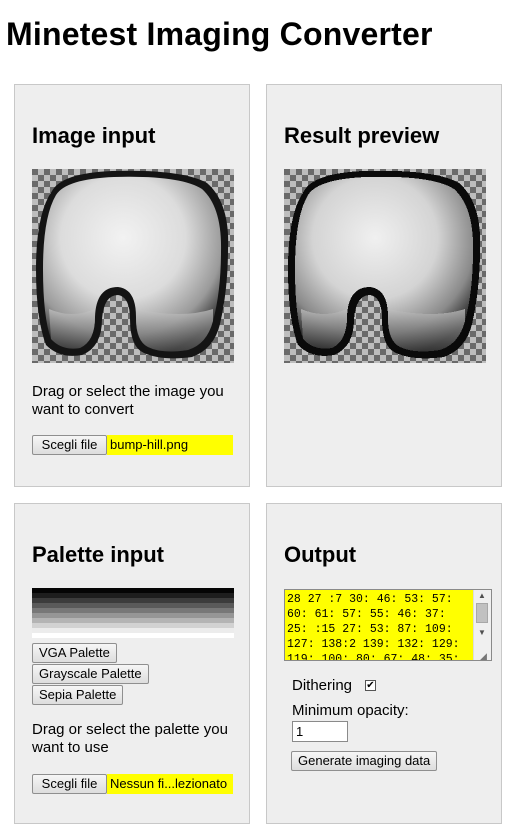 Image resolution: width=512 pixels, height=836 pixels. I want to click on minimum-opacity-label: Minimum opacity:, so click(350, 710).